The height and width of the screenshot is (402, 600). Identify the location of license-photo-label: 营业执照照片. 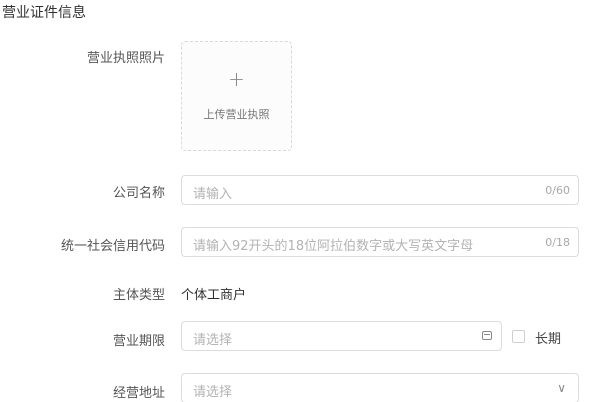
(125, 58).